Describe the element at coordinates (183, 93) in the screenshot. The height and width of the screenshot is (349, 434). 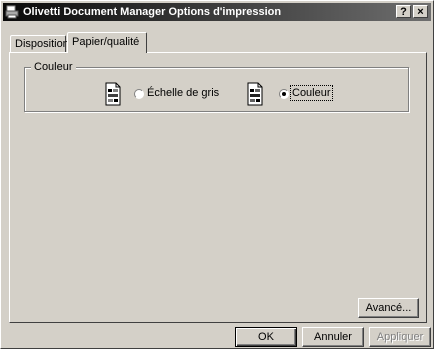
I see `grayscale-label: Échelle de gris` at that location.